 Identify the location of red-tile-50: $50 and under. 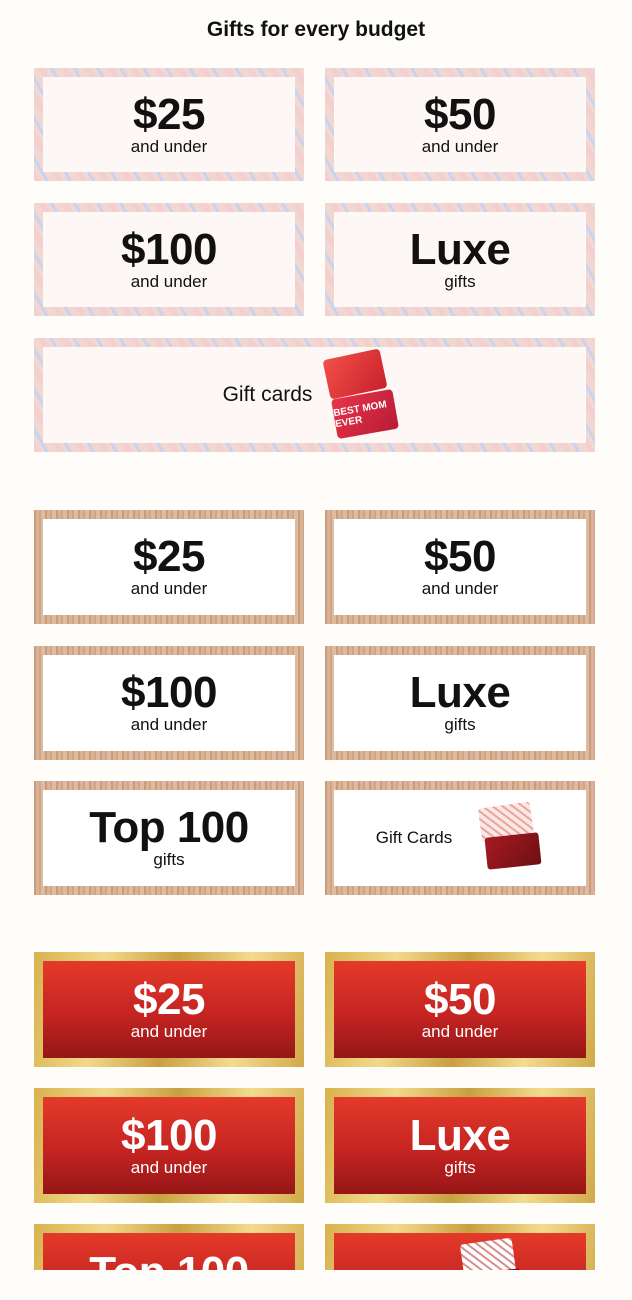
(460, 1009).